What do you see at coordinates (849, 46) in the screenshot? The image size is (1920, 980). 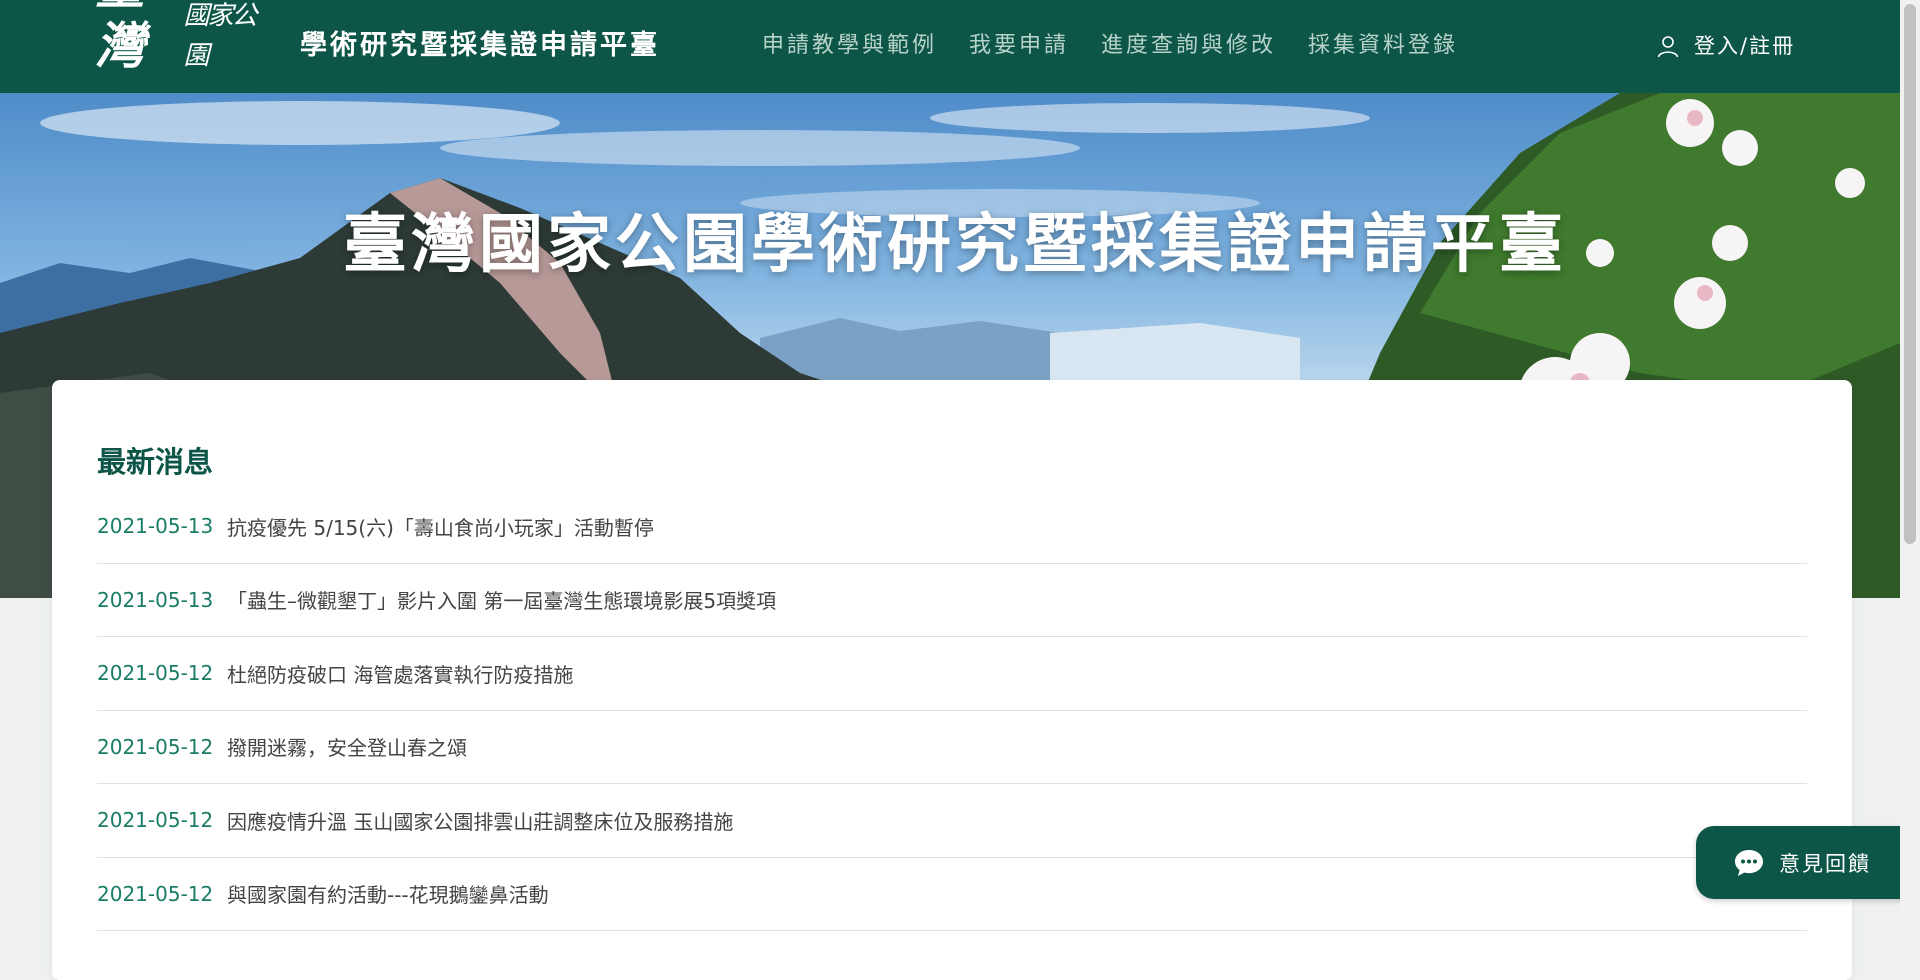 I see `nav-item-application-tutorial: 申請教學與範例` at bounding box center [849, 46].